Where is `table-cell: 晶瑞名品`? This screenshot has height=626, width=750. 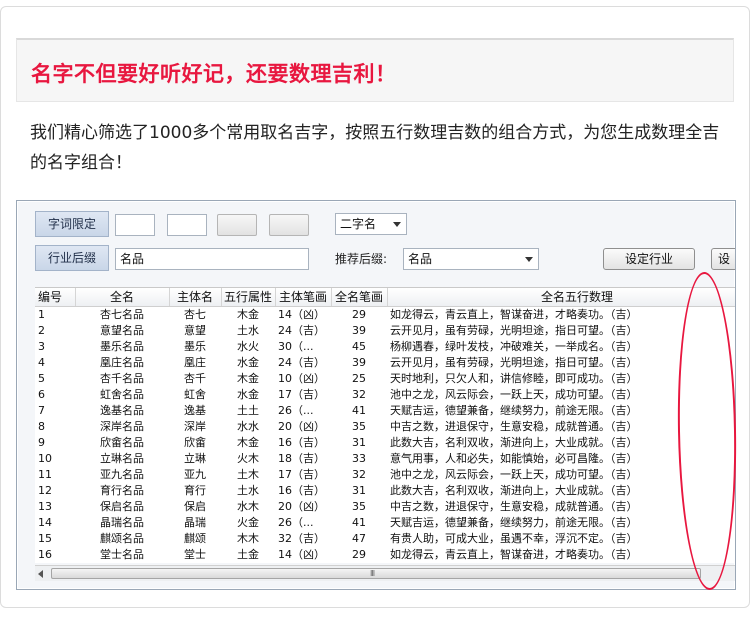 table-cell: 晶瑞名品 is located at coordinates (122, 522).